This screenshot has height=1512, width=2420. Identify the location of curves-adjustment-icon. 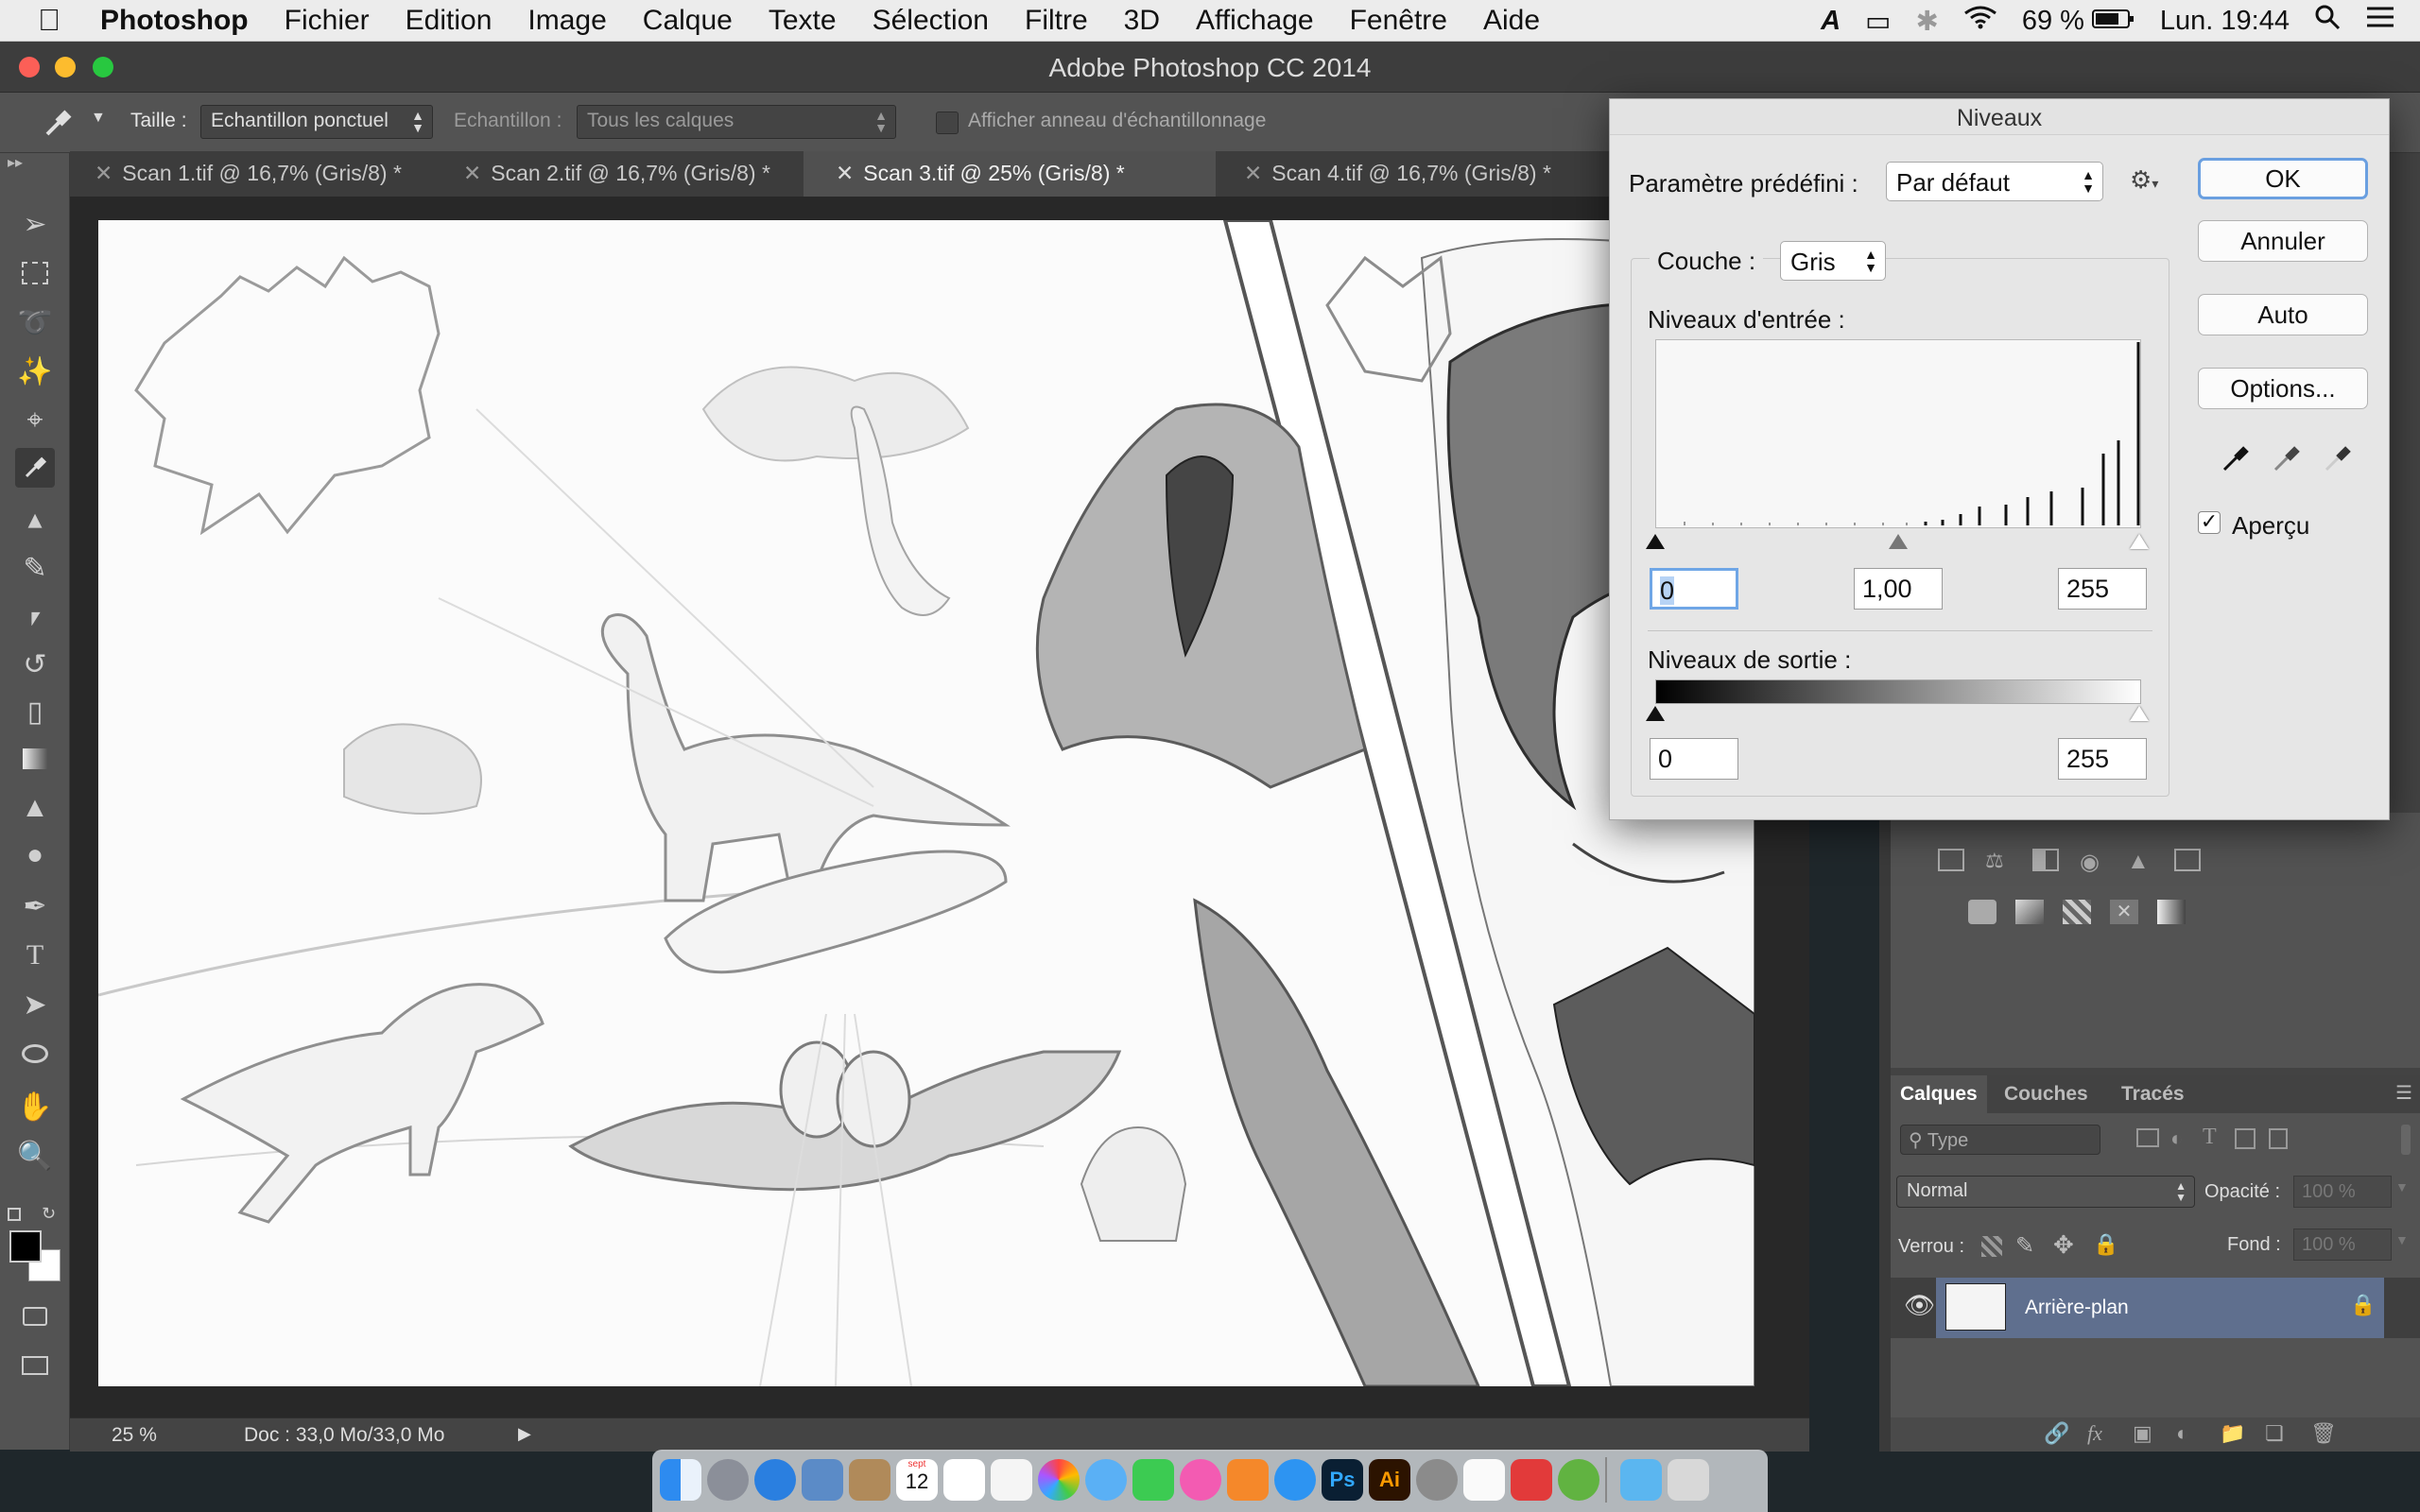
(2045, 860).